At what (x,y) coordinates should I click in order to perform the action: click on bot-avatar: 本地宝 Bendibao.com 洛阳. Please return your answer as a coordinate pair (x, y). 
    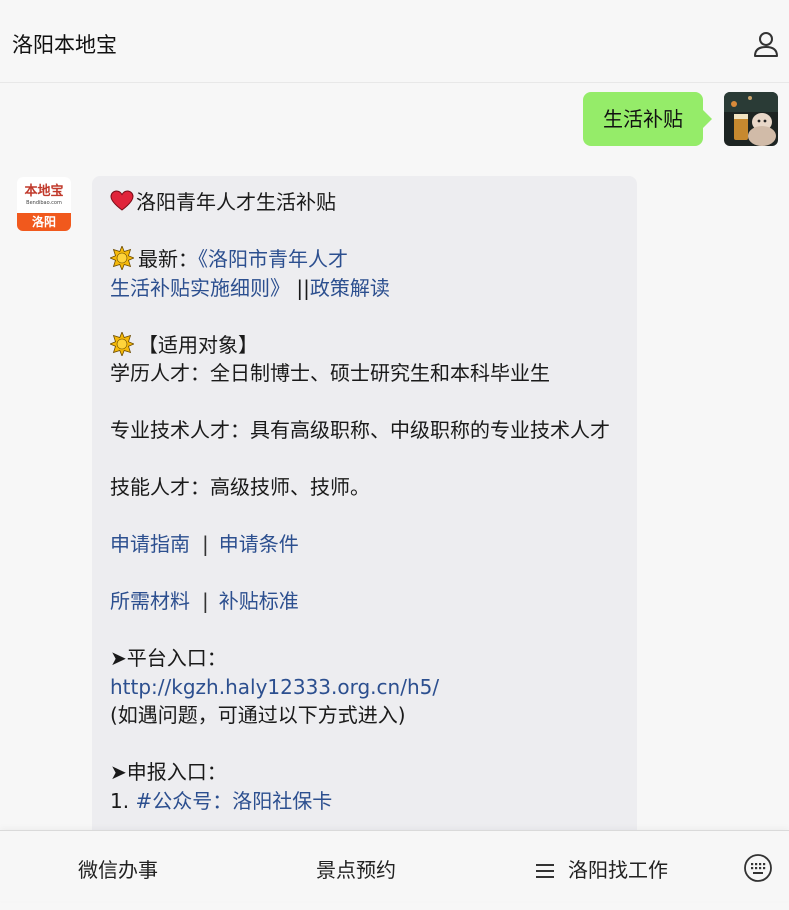
    Looking at the image, I should click on (44, 204).